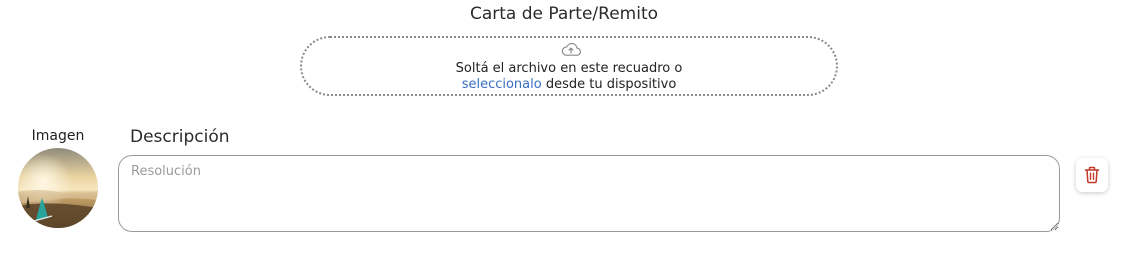 Image resolution: width=1128 pixels, height=256 pixels. Describe the element at coordinates (609, 84) in the screenshot. I see `dropzone-instruction-suffix: desde tu dispositivo` at that location.